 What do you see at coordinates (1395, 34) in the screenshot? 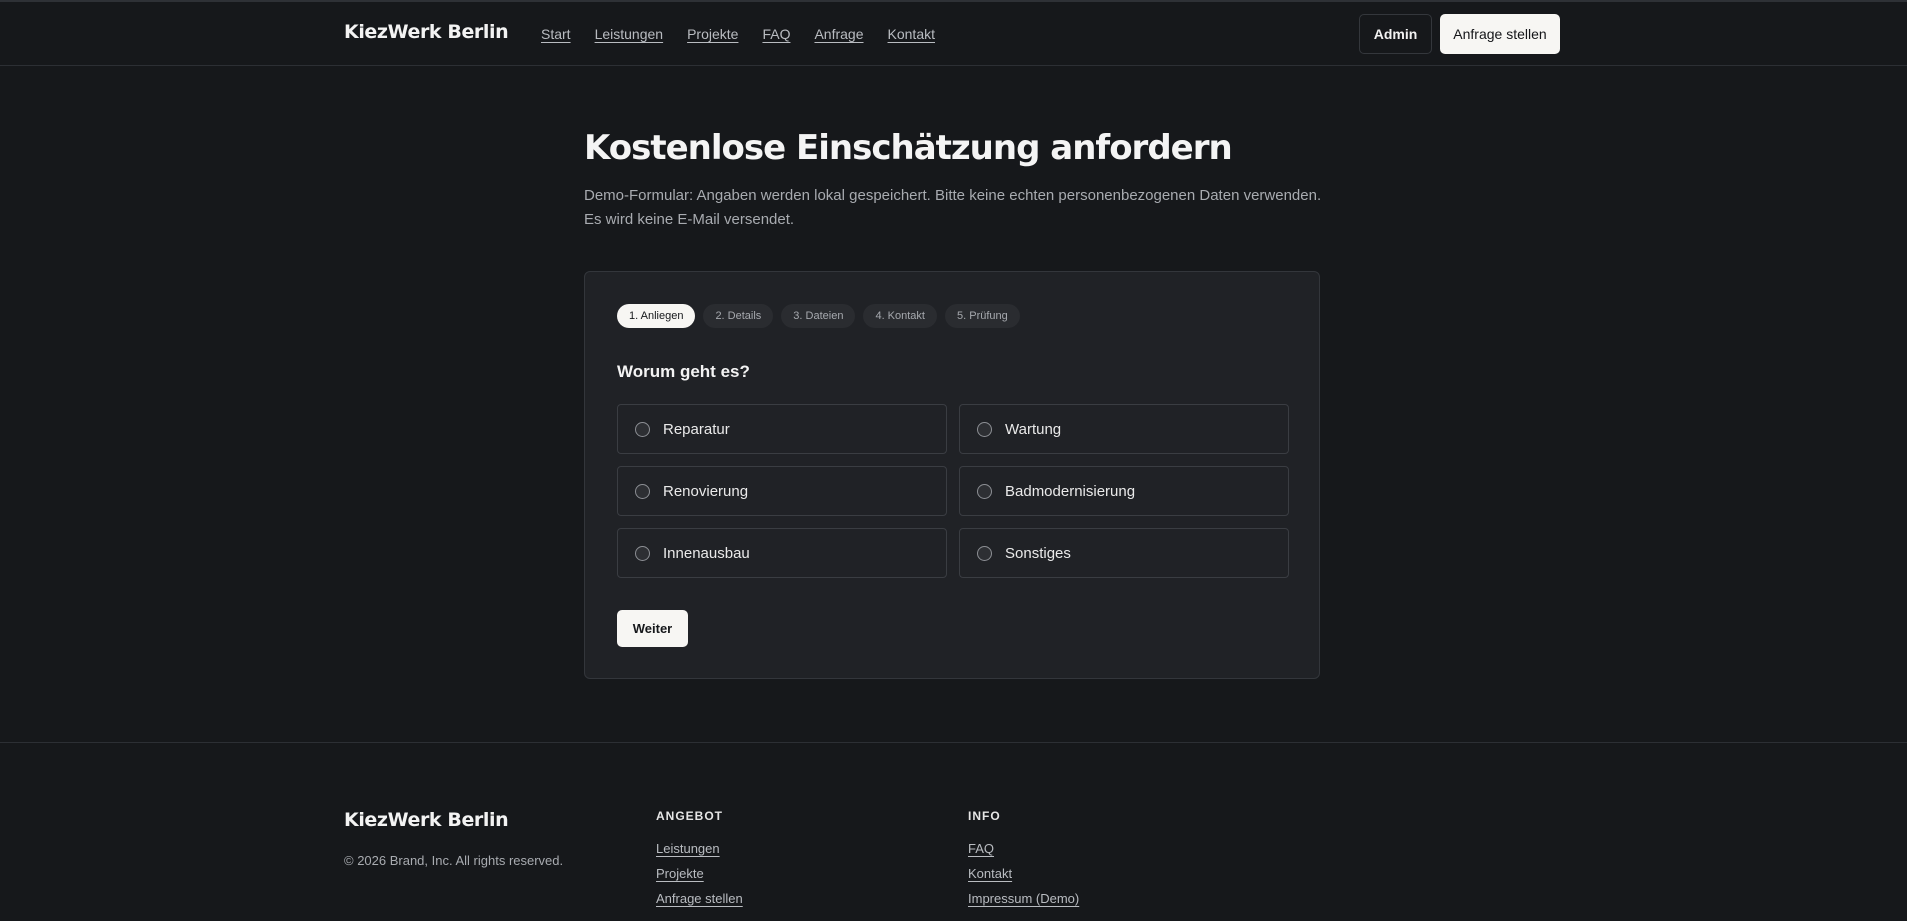
I see `admin-button: Admin` at bounding box center [1395, 34].